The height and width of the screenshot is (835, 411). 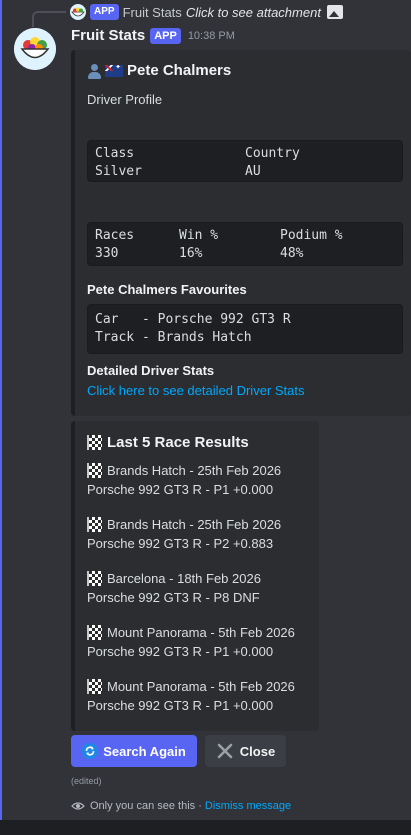 I want to click on fruit-bowl-icon, so click(x=35, y=49).